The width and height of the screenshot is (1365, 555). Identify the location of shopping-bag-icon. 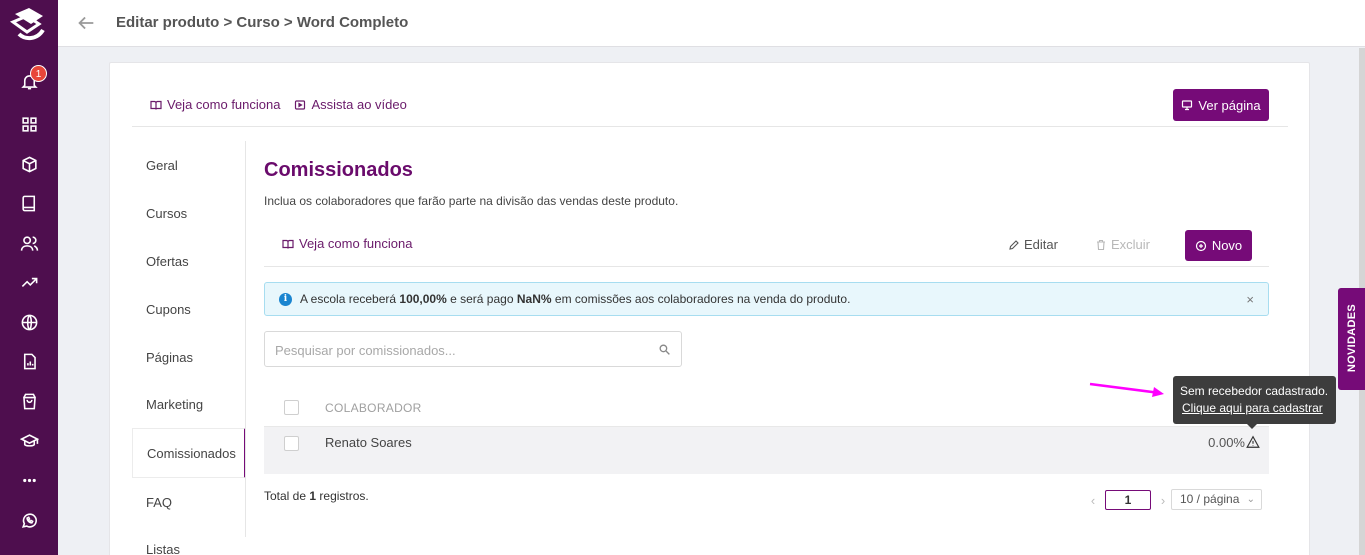
(29, 401).